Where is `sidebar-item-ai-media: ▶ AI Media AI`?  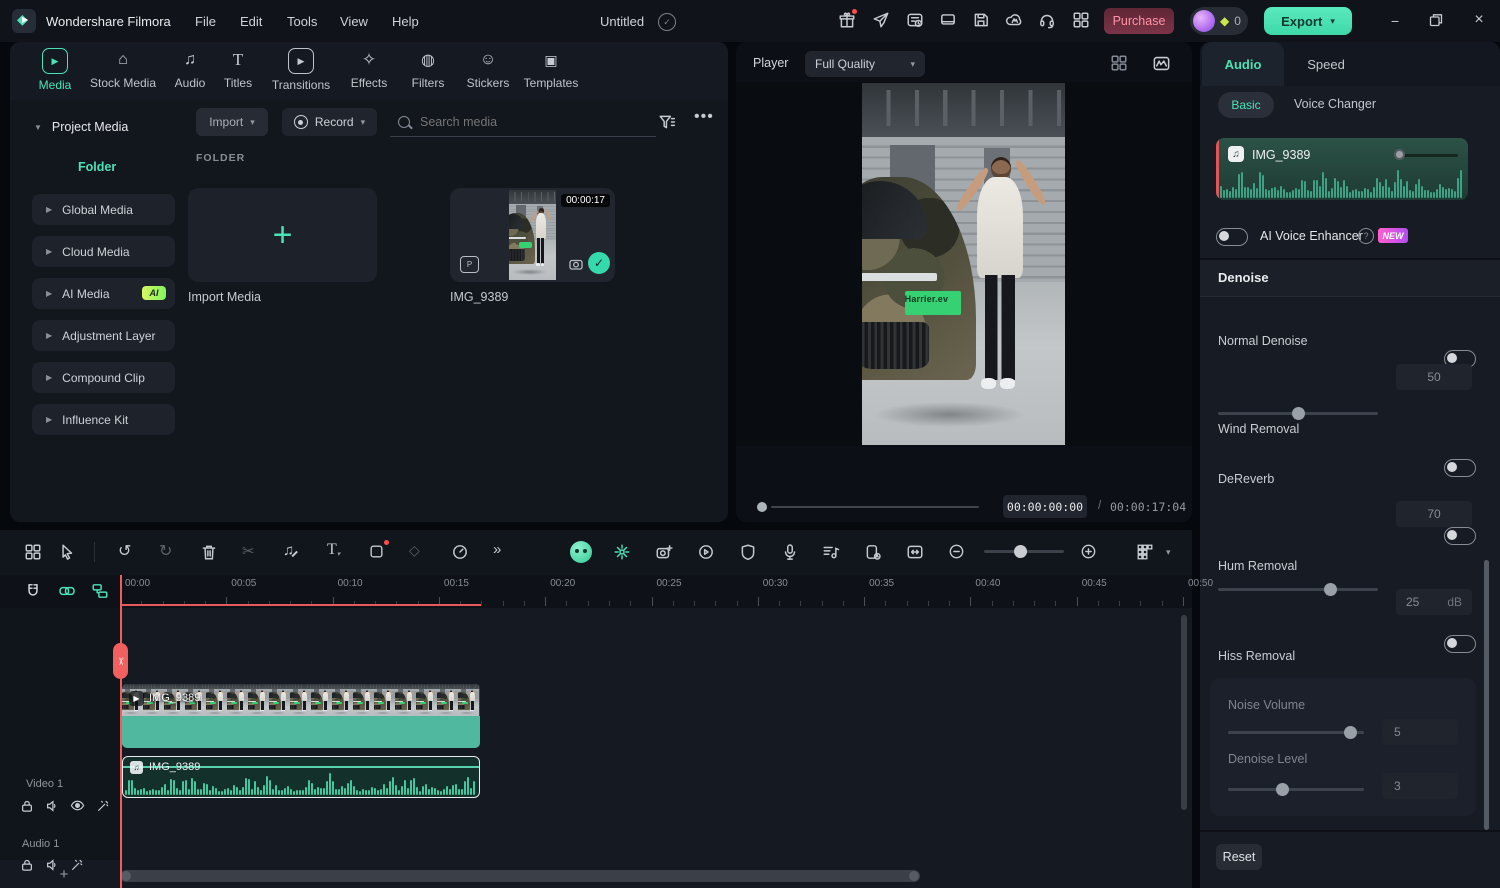
sidebar-item-ai-media: ▶ AI Media AI is located at coordinates (103, 293).